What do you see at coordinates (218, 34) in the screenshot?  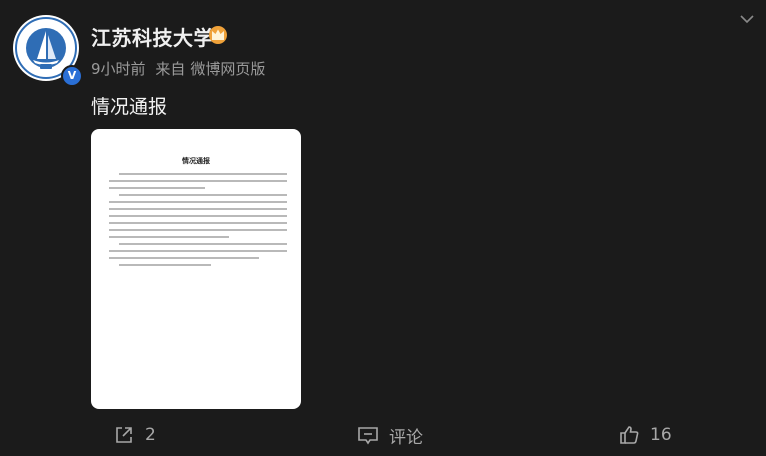 I see `crown-icon` at bounding box center [218, 34].